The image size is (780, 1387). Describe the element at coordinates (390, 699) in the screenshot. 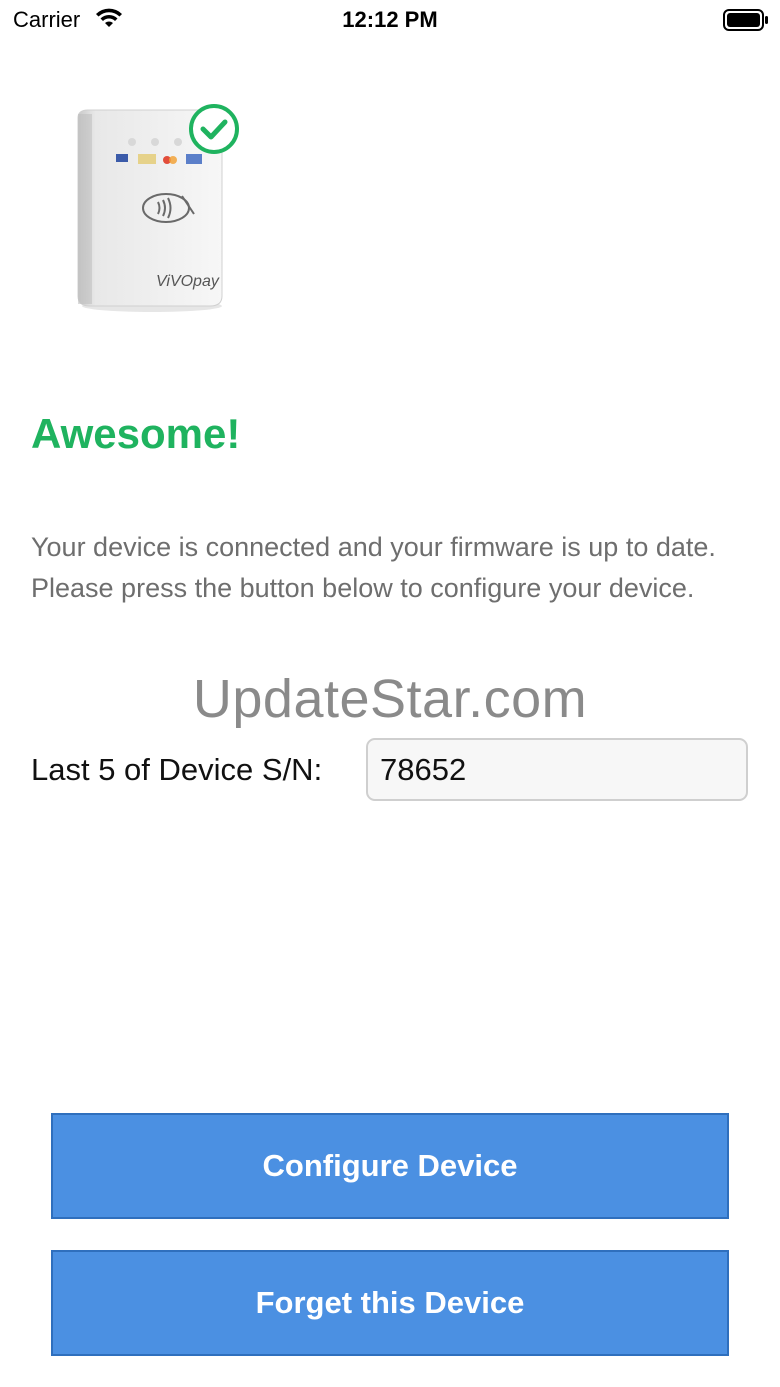

I see `watermark: UpdateStar.com` at that location.